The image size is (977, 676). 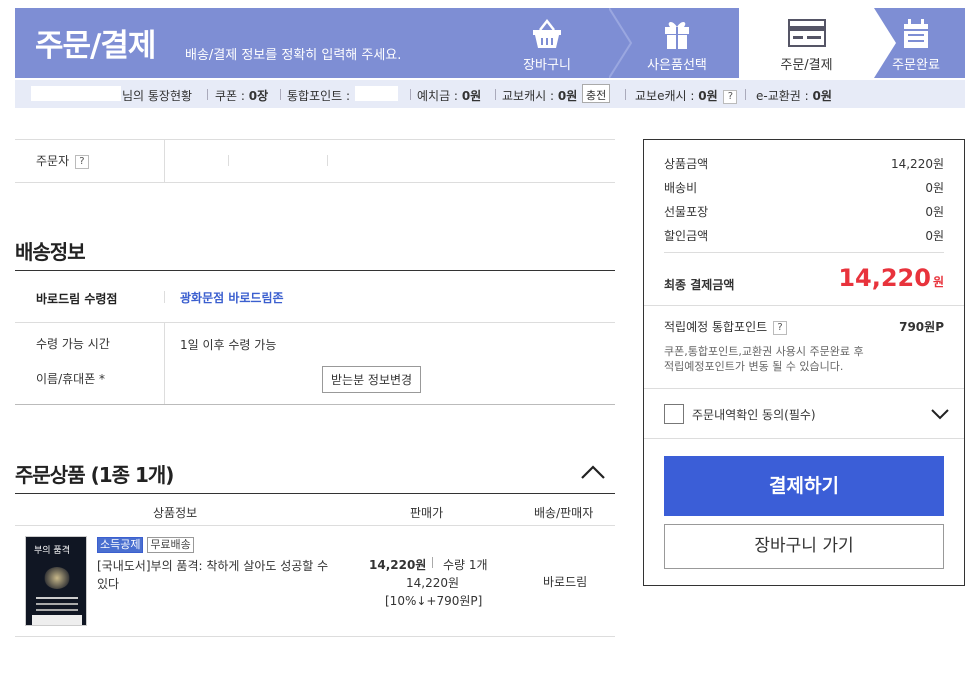 What do you see at coordinates (686, 95) in the screenshot?
I see `kyobo-ecash-status: 교보e캐시 : 0원 ?` at bounding box center [686, 95].